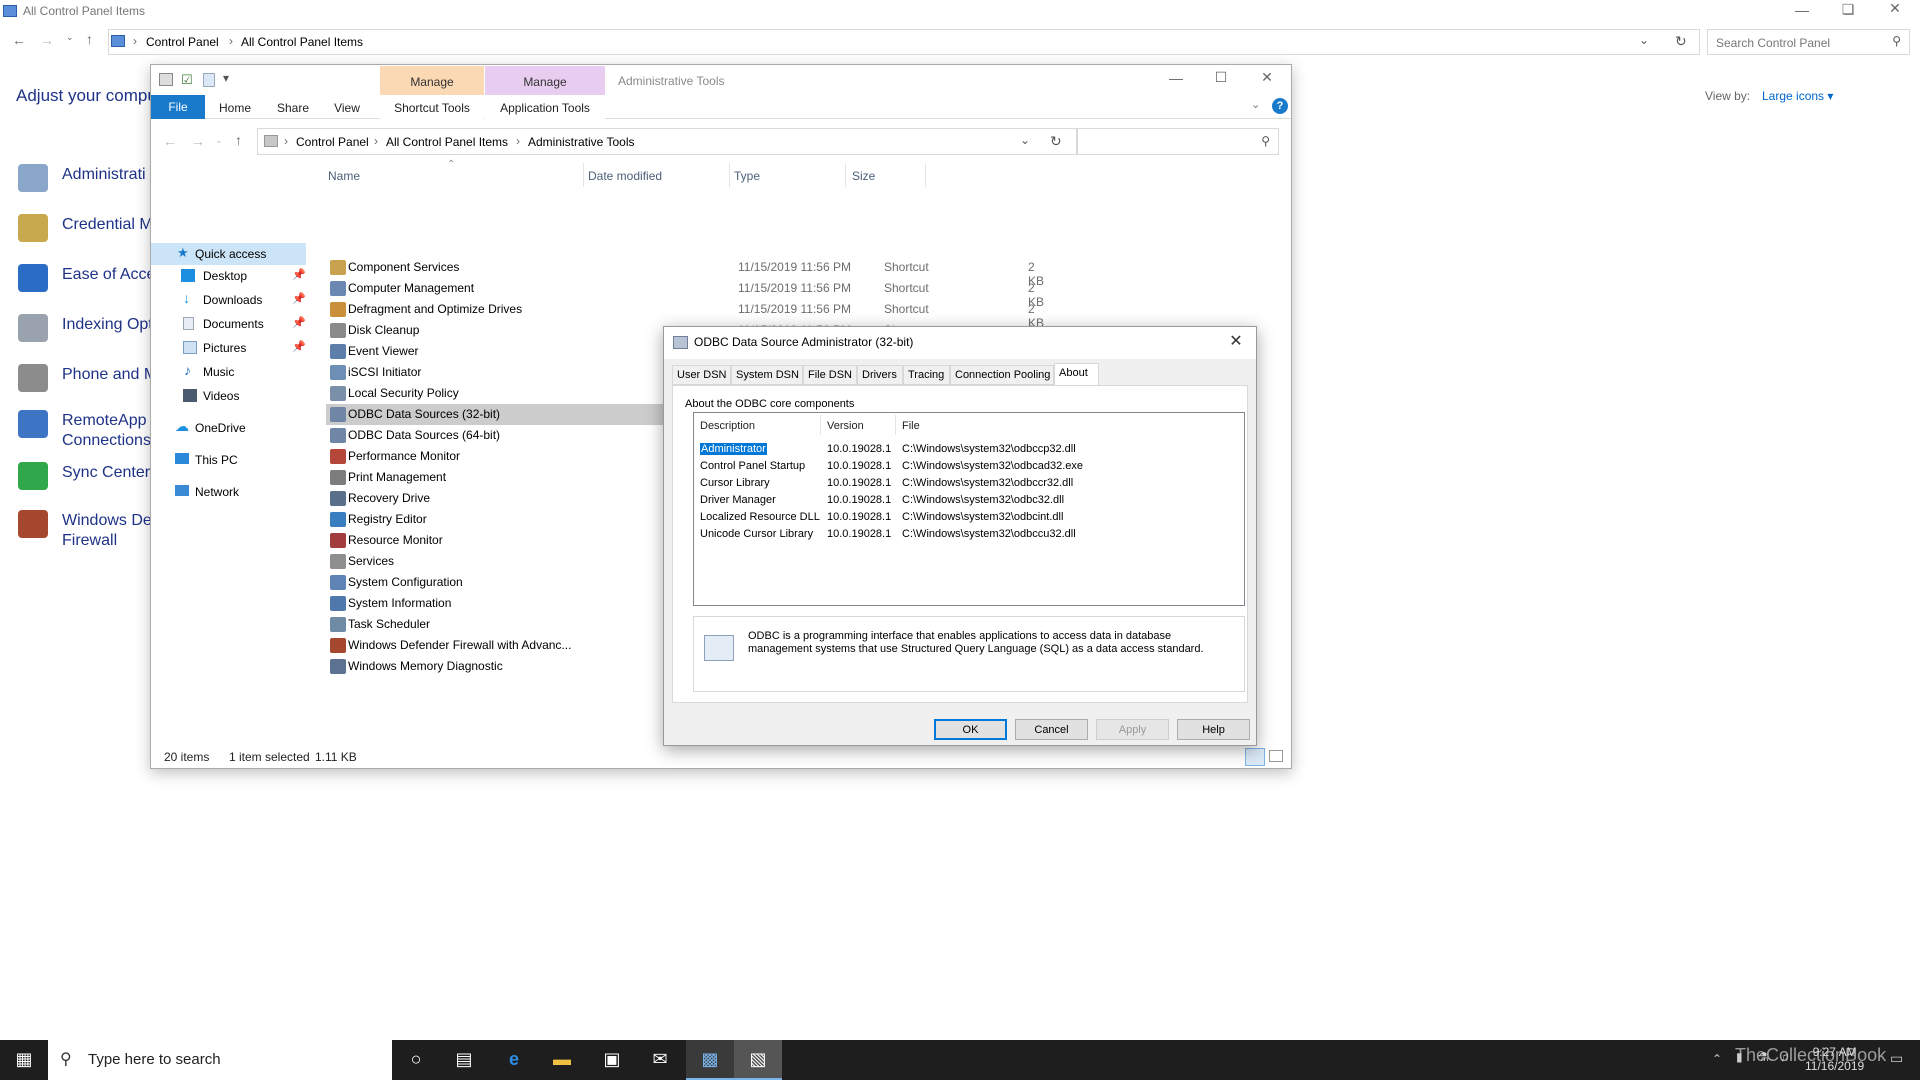  I want to click on outer-minimize-button: —, so click(1802, 10).